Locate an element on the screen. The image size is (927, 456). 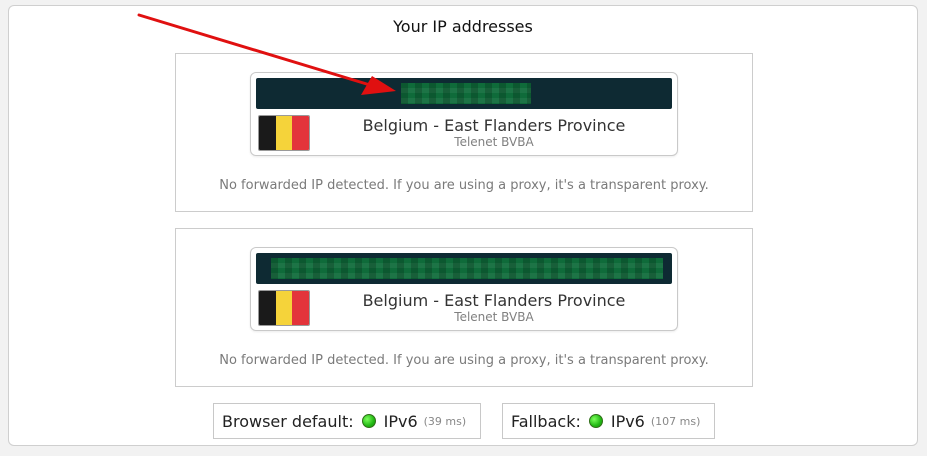
browser-default-value: IPv6 is located at coordinates (400, 421).